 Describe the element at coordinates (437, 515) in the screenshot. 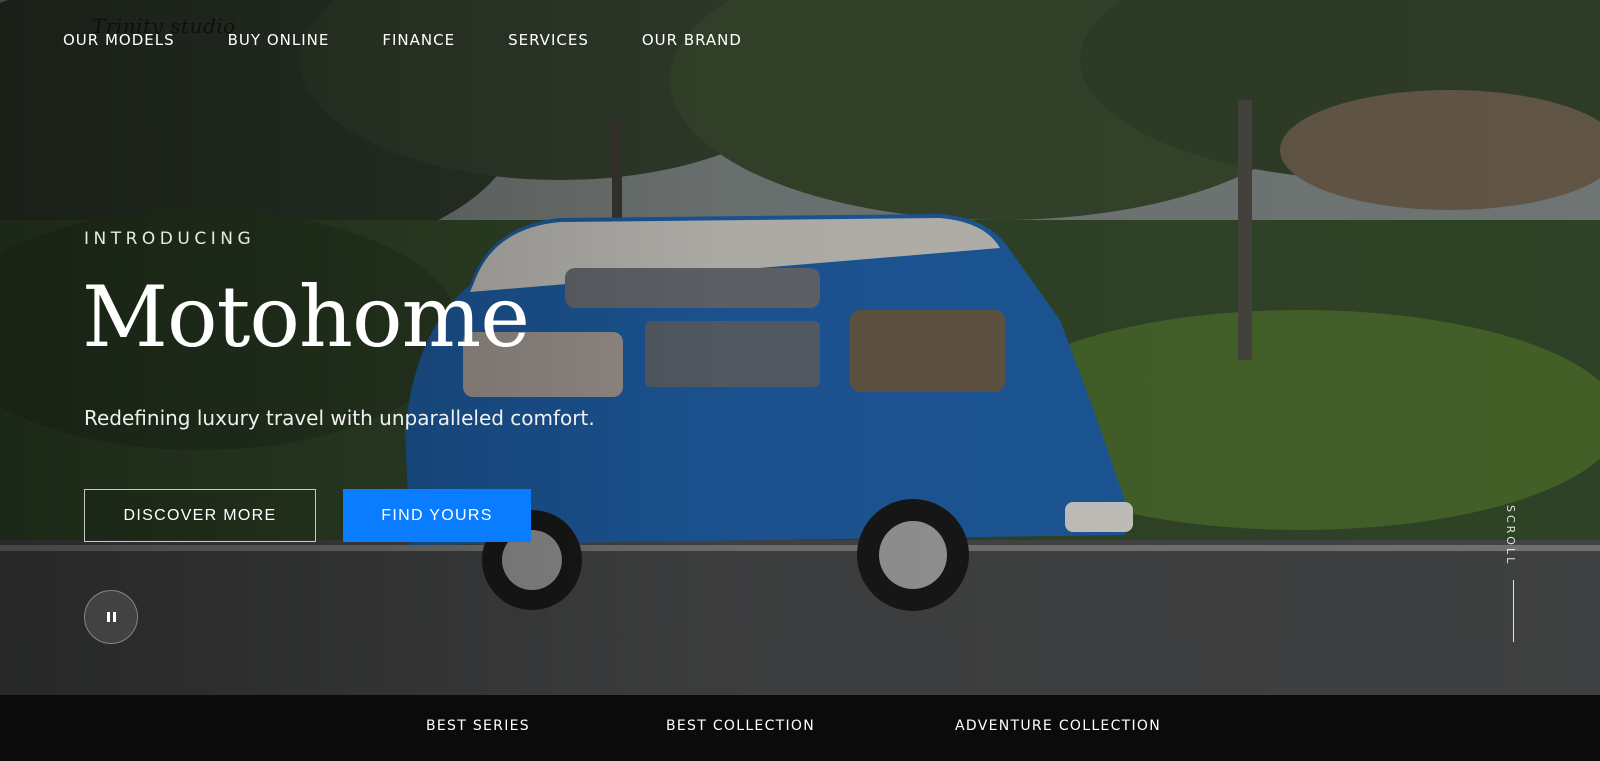

I see `find-yours-button: FIND YOURS` at that location.